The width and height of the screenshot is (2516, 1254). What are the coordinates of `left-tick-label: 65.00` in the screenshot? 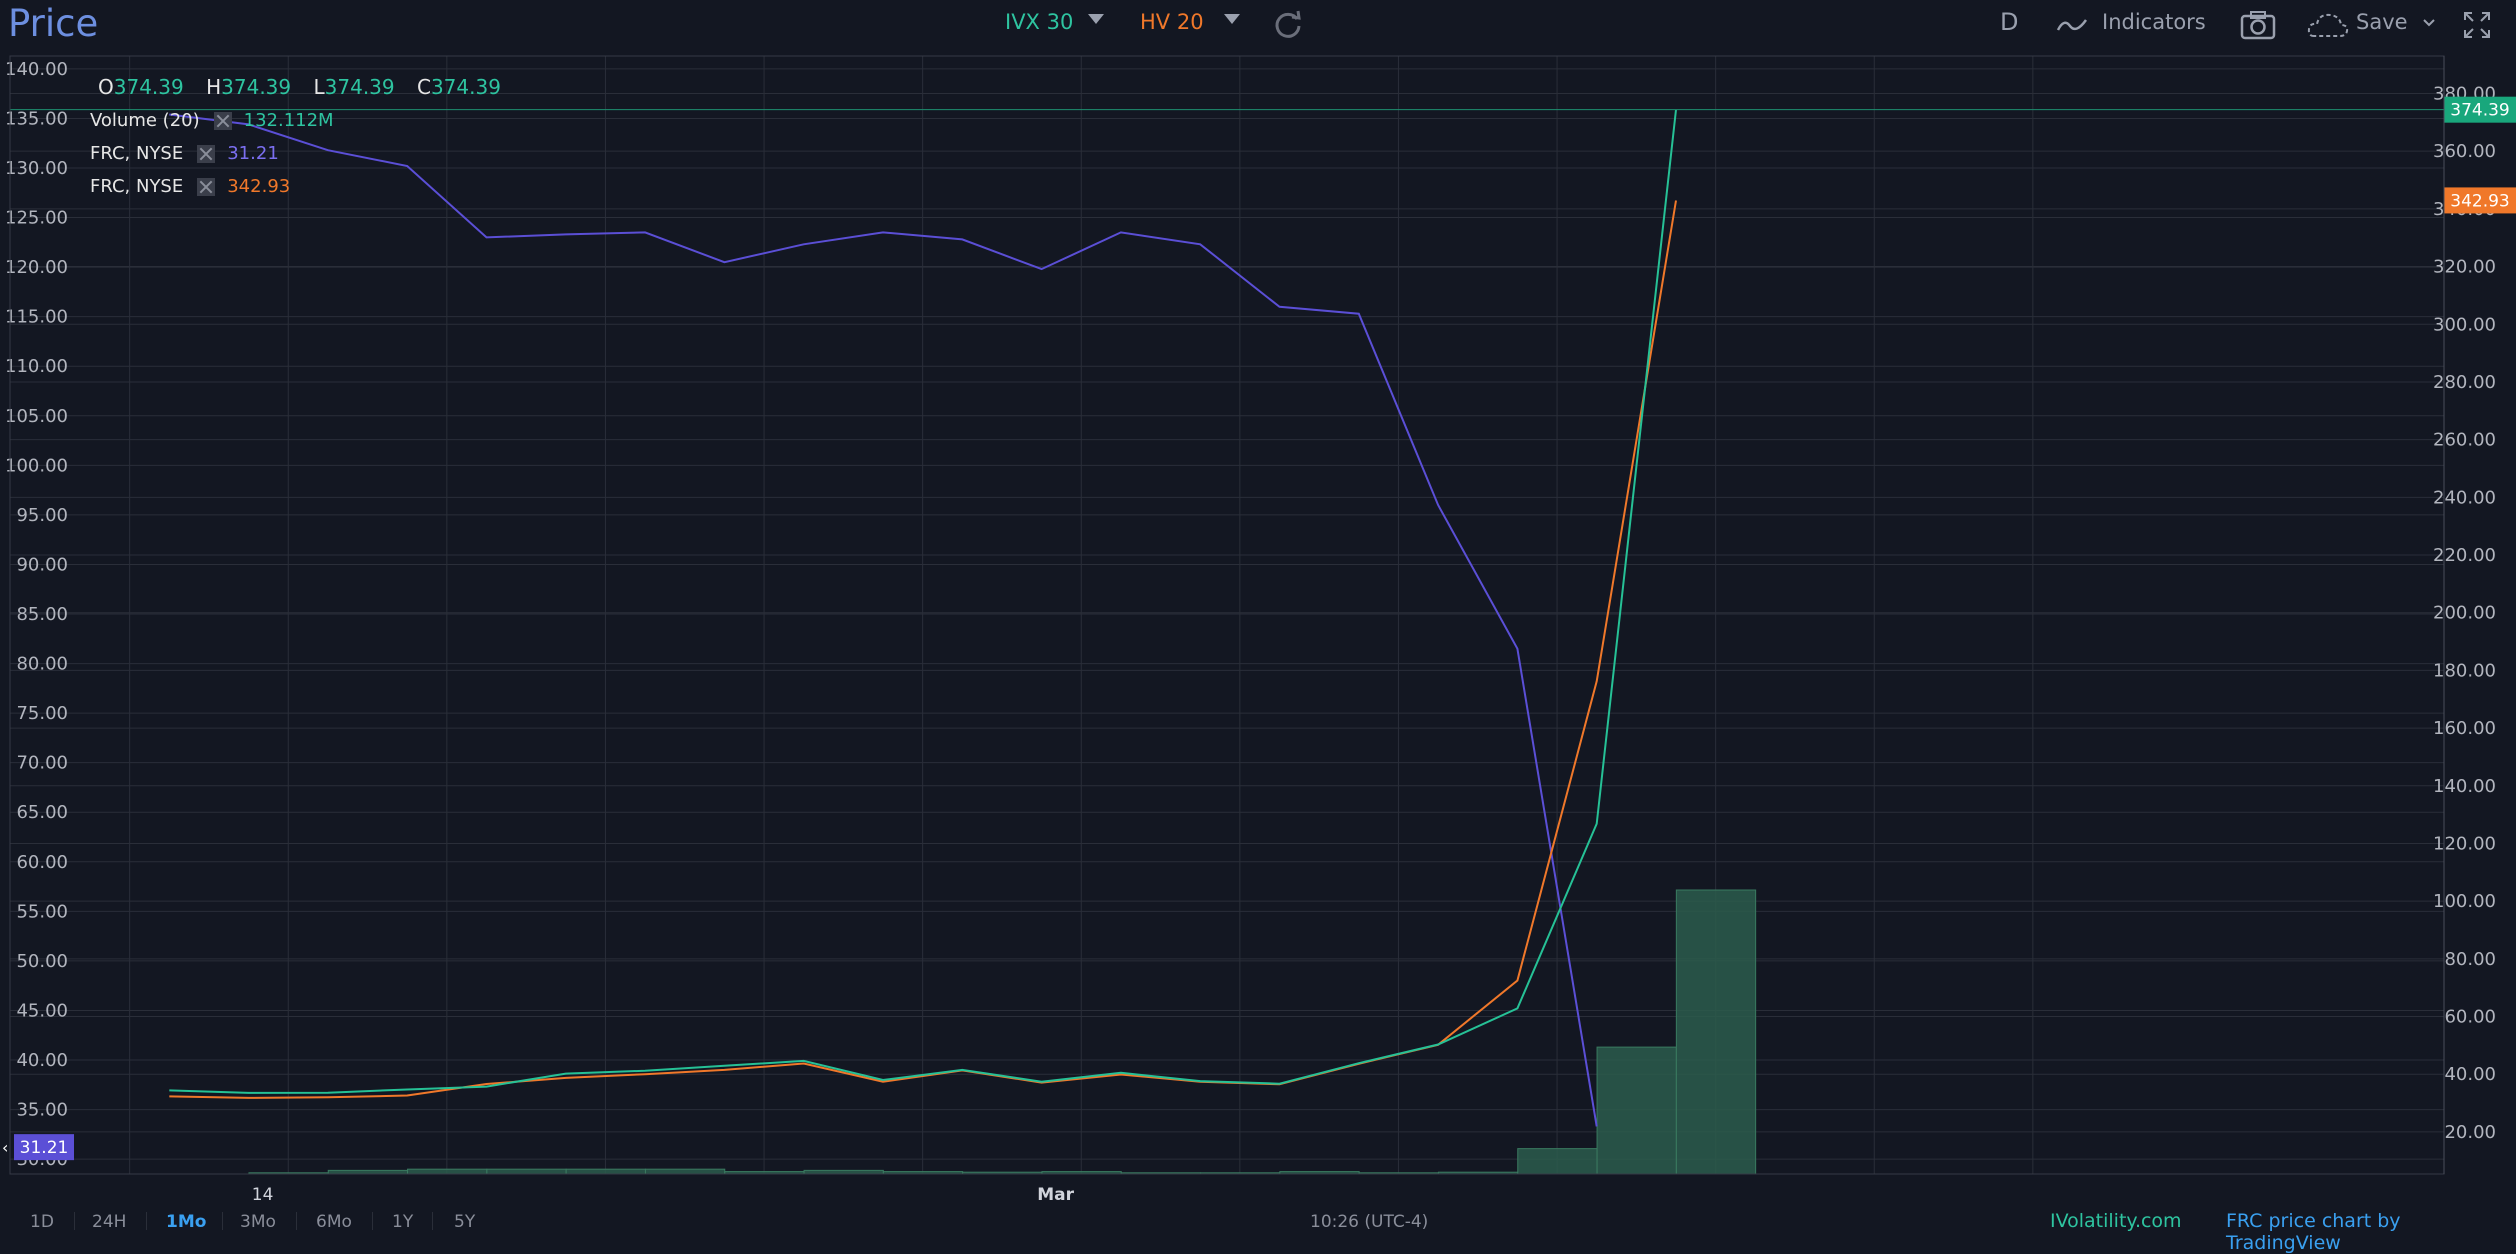 It's located at (42, 812).